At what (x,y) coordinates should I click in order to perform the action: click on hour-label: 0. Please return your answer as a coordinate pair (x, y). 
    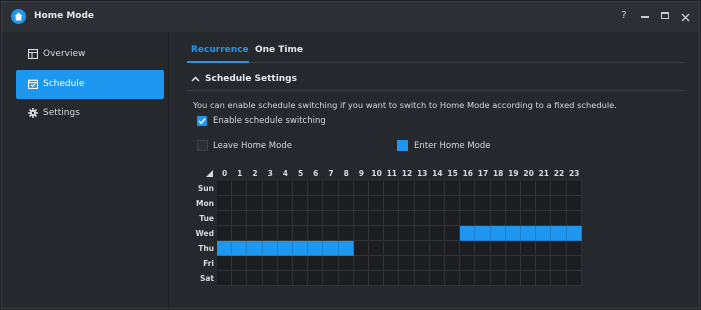
    Looking at the image, I should click on (224, 173).